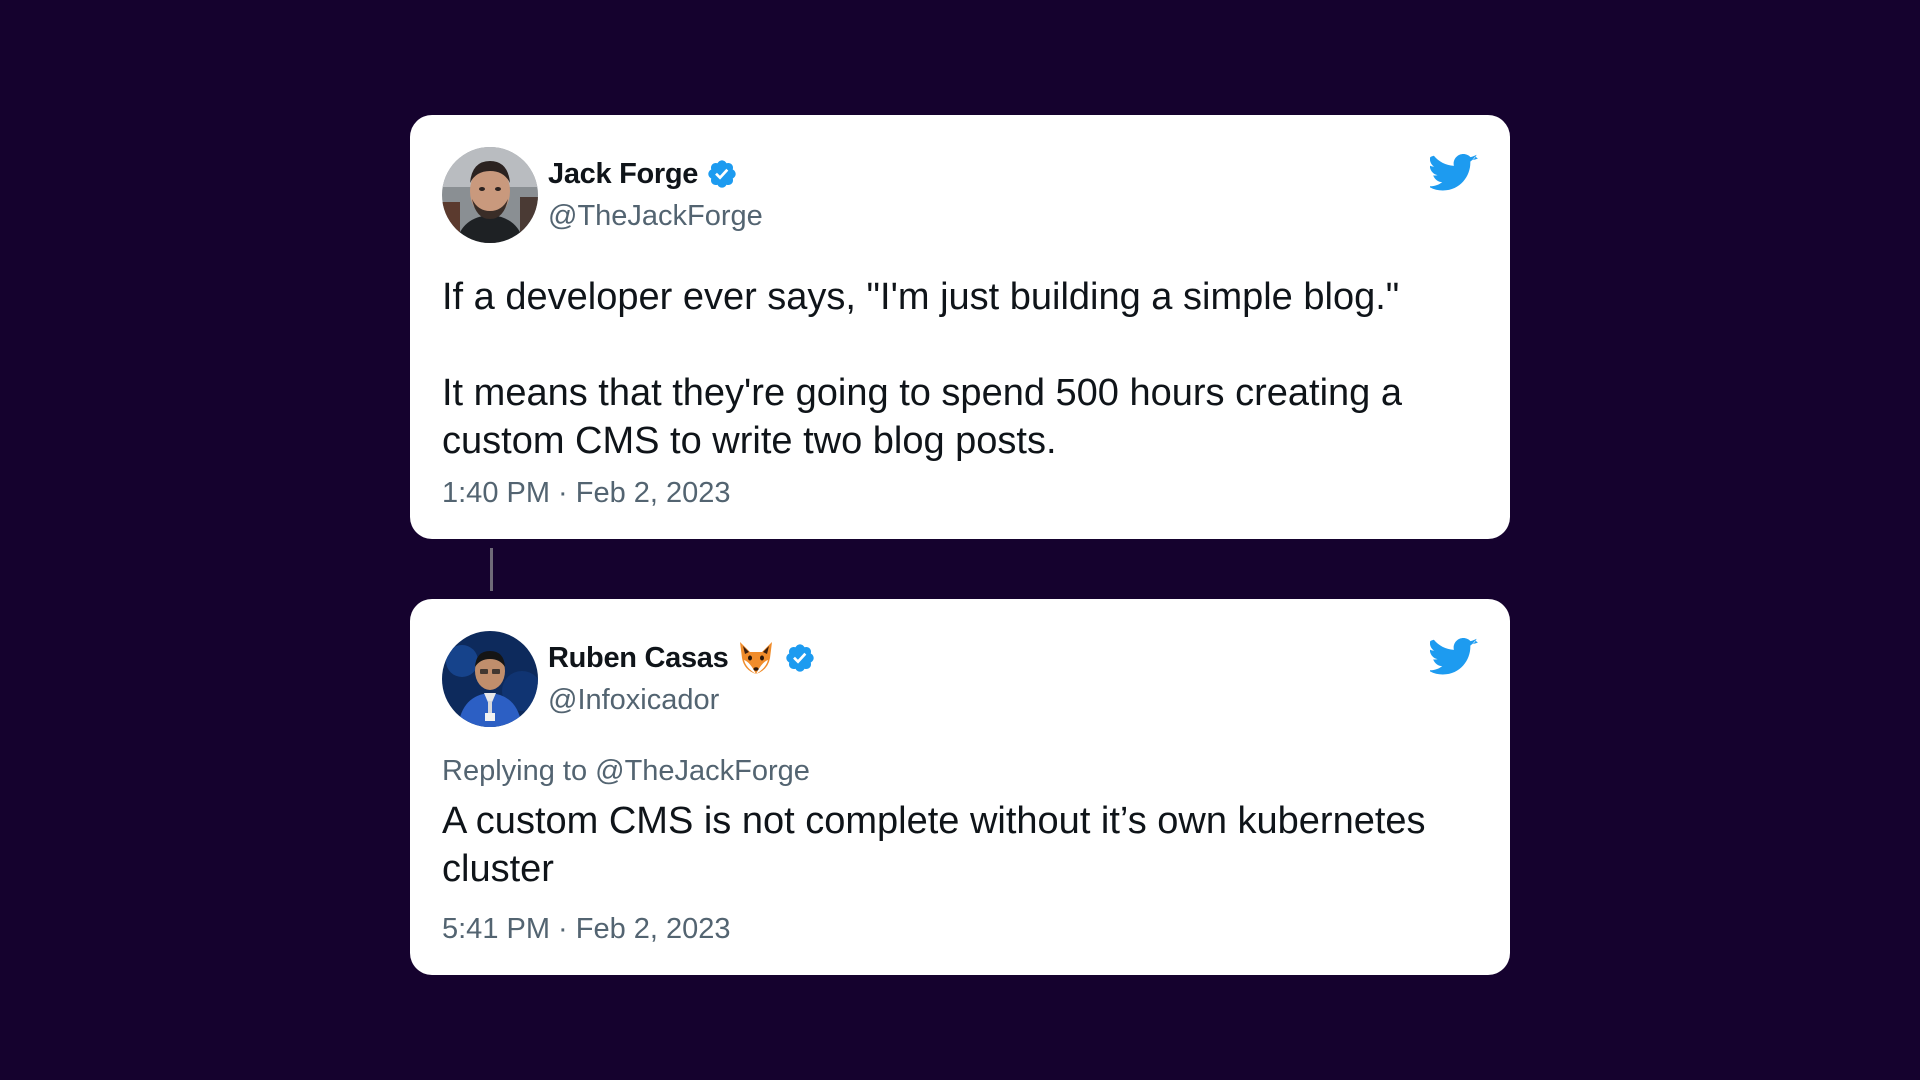  What do you see at coordinates (623, 174) in the screenshot?
I see `author-name: Jack Forge` at bounding box center [623, 174].